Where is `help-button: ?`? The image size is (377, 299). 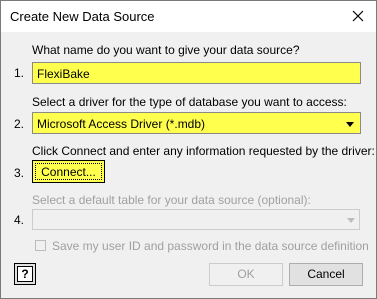
help-button: ? is located at coordinates (25, 274).